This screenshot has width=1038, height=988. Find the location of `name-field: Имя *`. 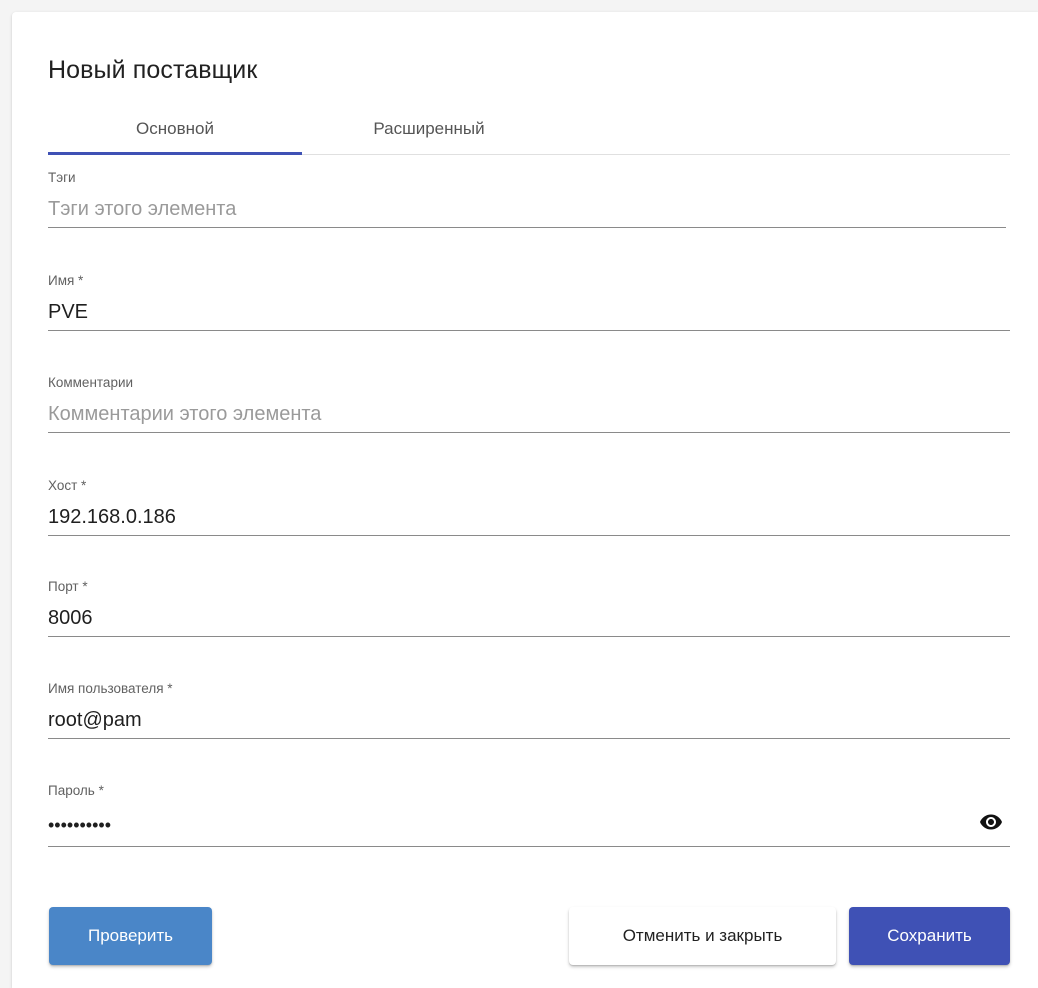

name-field: Имя * is located at coordinates (529, 301).